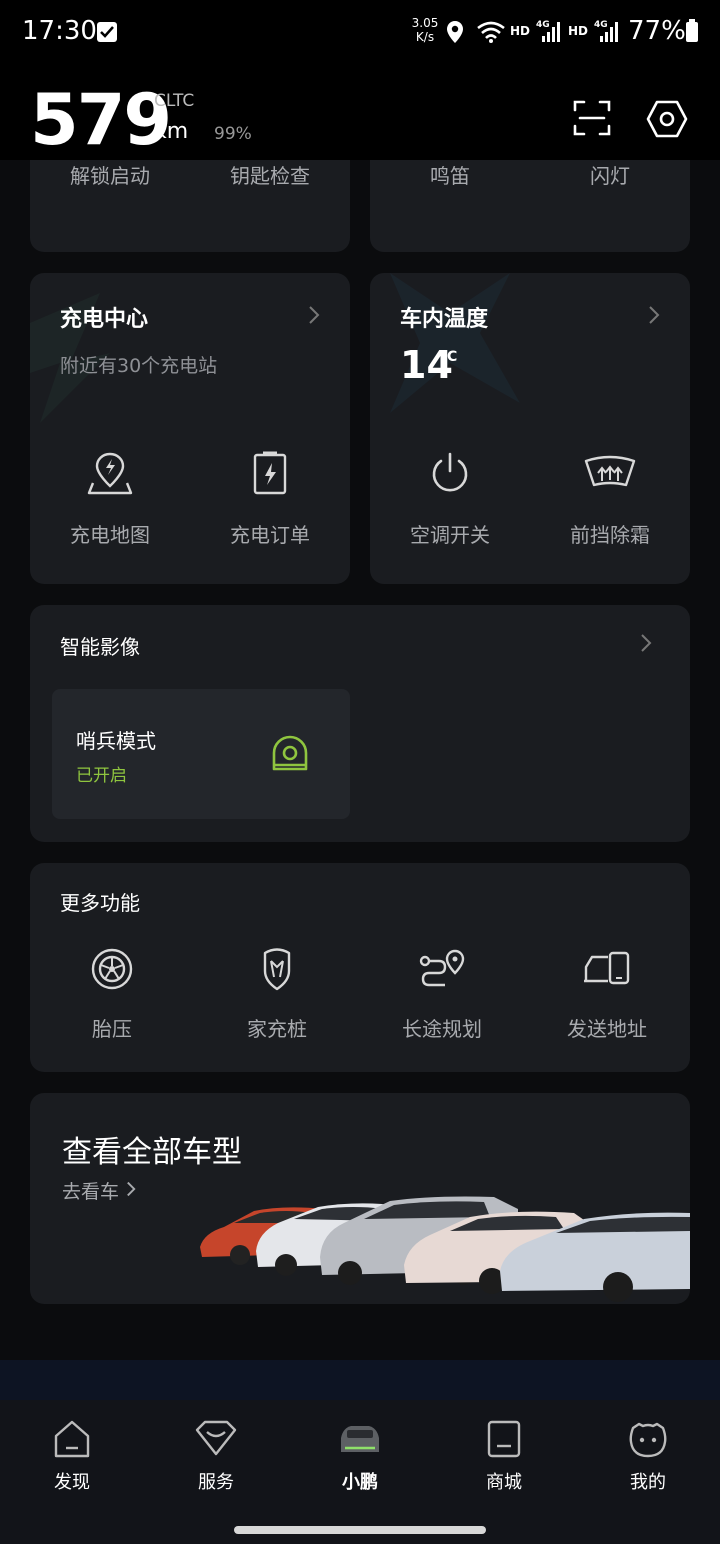 The width and height of the screenshot is (720, 1544). What do you see at coordinates (116, 741) in the screenshot?
I see `sentry-mode-title: 哨兵模式` at bounding box center [116, 741].